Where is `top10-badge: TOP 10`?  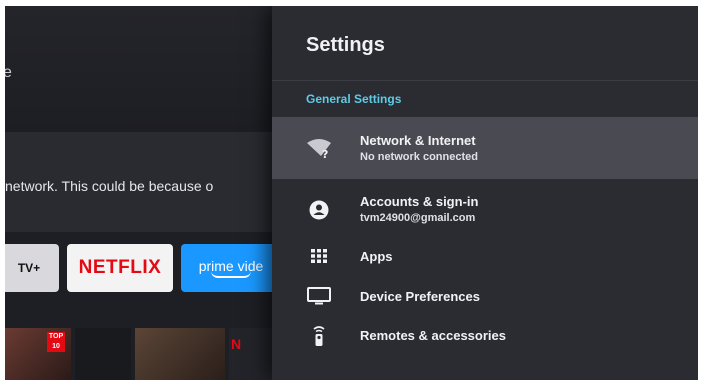 top10-badge: TOP 10 is located at coordinates (56, 342).